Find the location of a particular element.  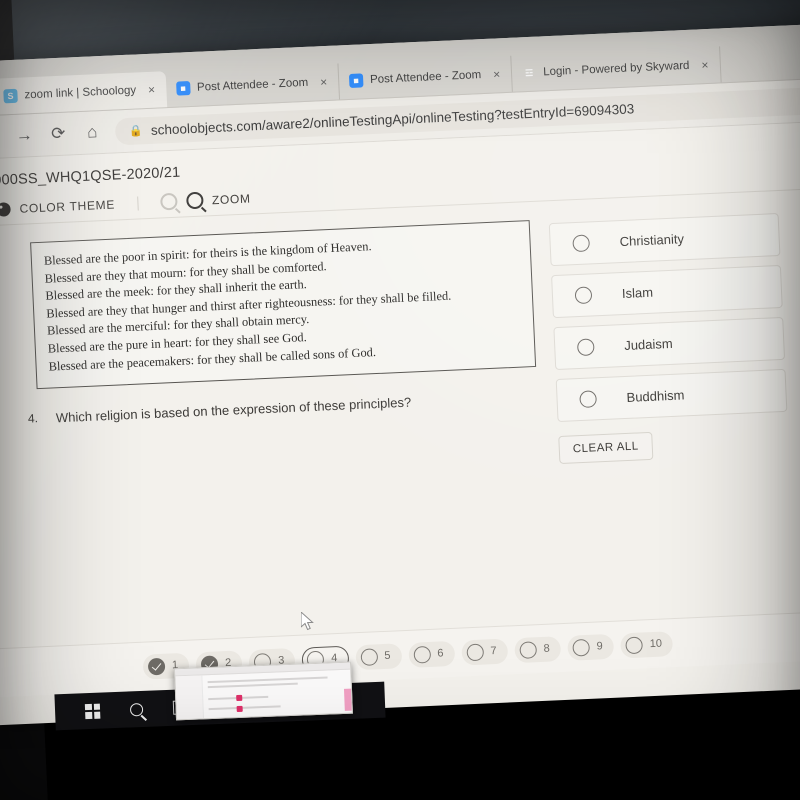

zoom-controls: ZOOM is located at coordinates (194, 200).